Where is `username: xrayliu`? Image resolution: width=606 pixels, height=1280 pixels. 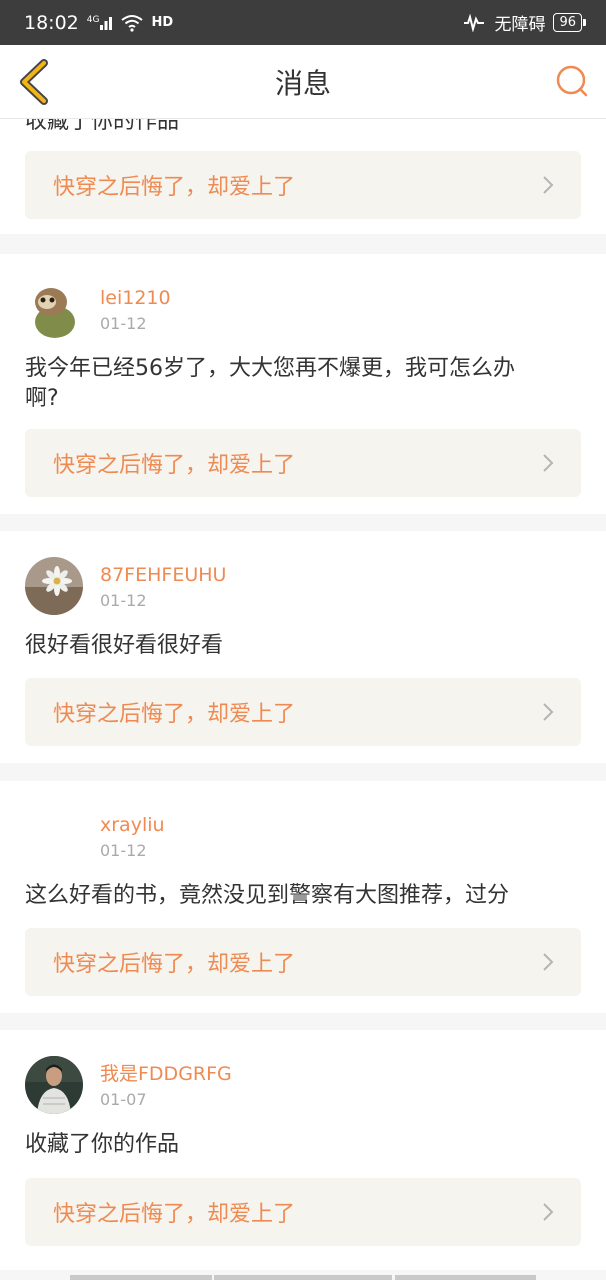
username: xrayliu is located at coordinates (132, 825).